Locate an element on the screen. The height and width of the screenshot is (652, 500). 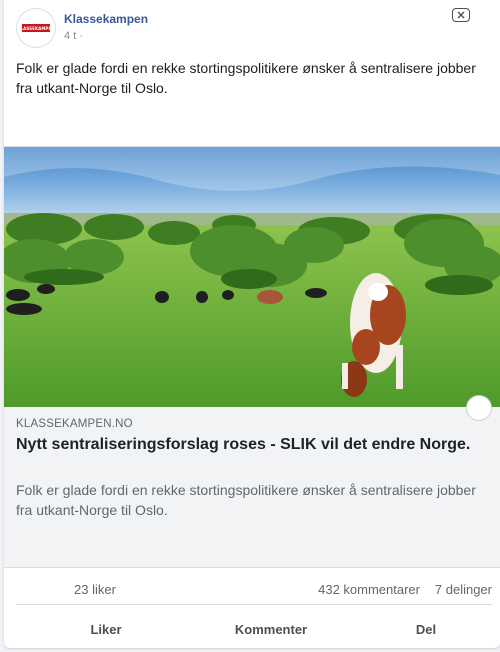
timestamp-text: 4 t is located at coordinates (70, 36).